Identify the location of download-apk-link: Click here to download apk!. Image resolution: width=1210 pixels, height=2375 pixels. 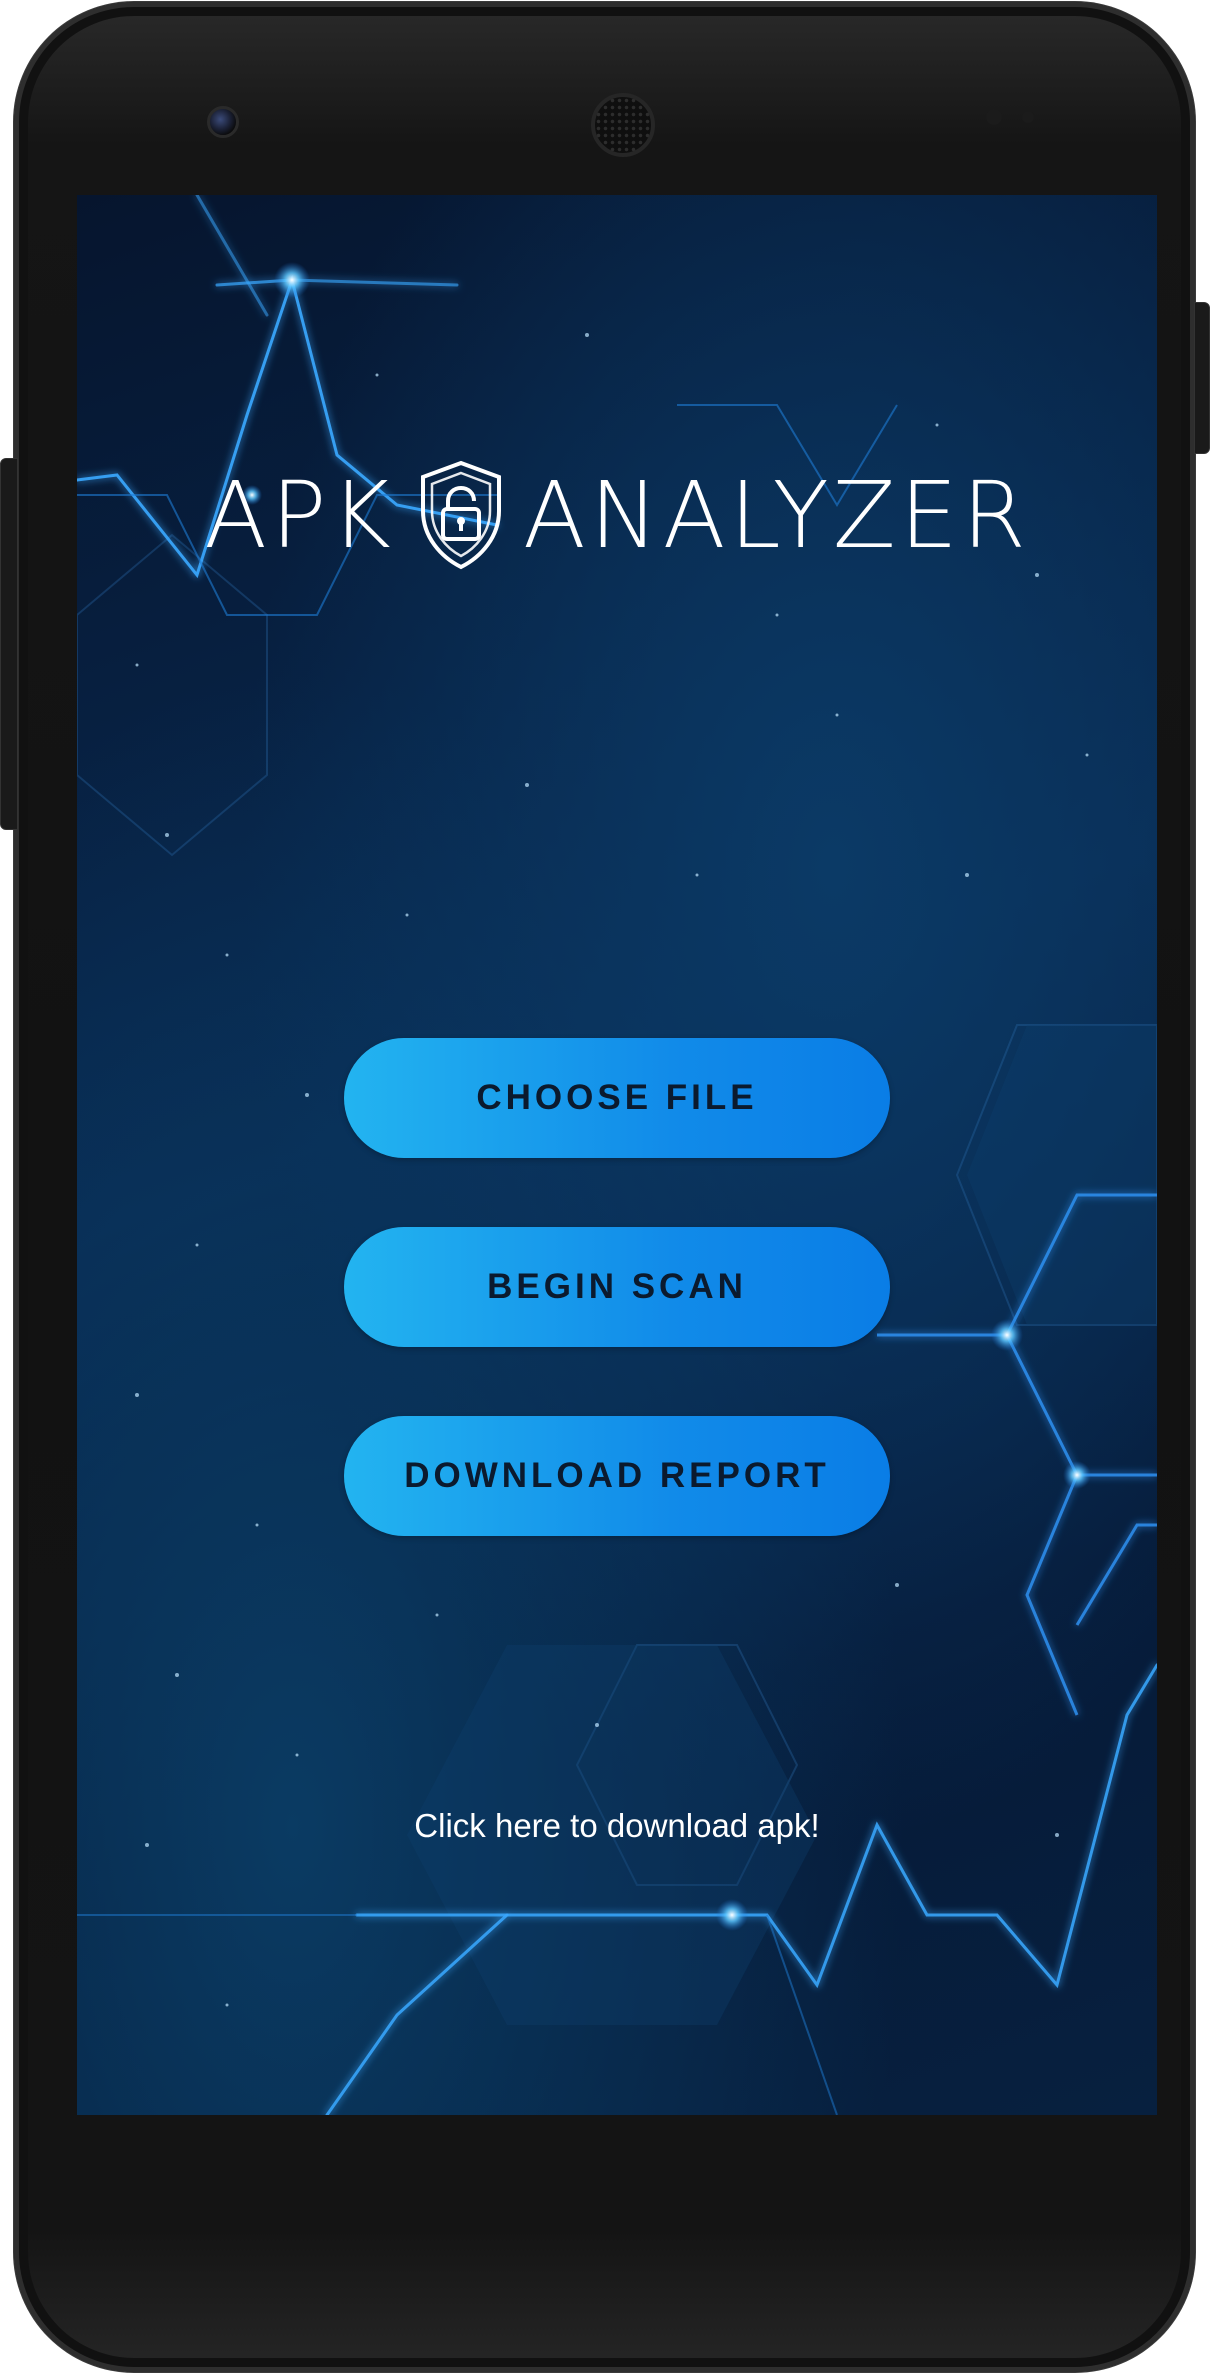
(617, 1826).